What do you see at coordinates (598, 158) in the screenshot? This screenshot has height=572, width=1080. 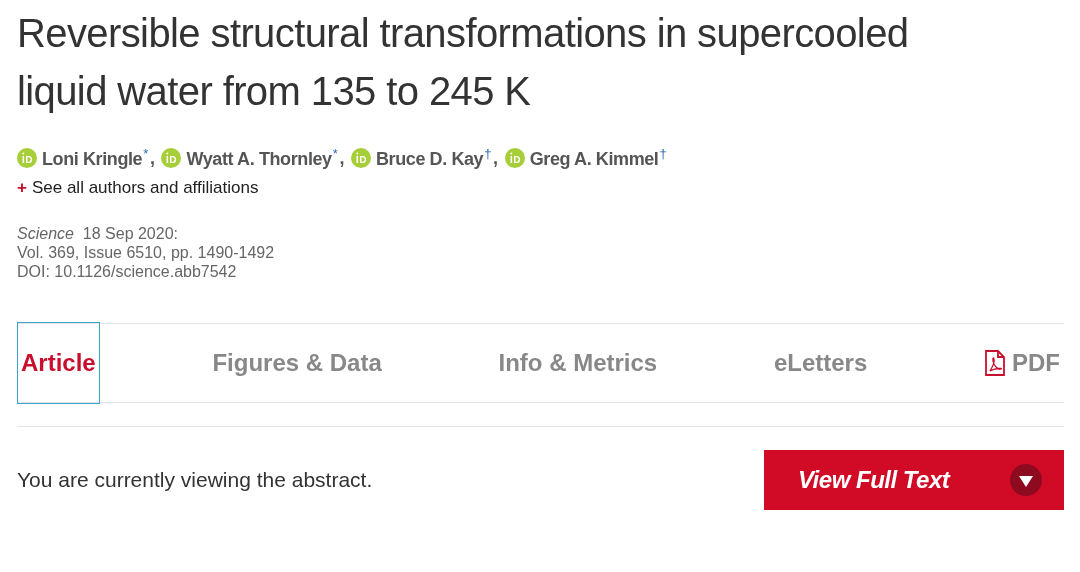 I see `author-link: Greg A. Kimmel$^{†}$` at bounding box center [598, 158].